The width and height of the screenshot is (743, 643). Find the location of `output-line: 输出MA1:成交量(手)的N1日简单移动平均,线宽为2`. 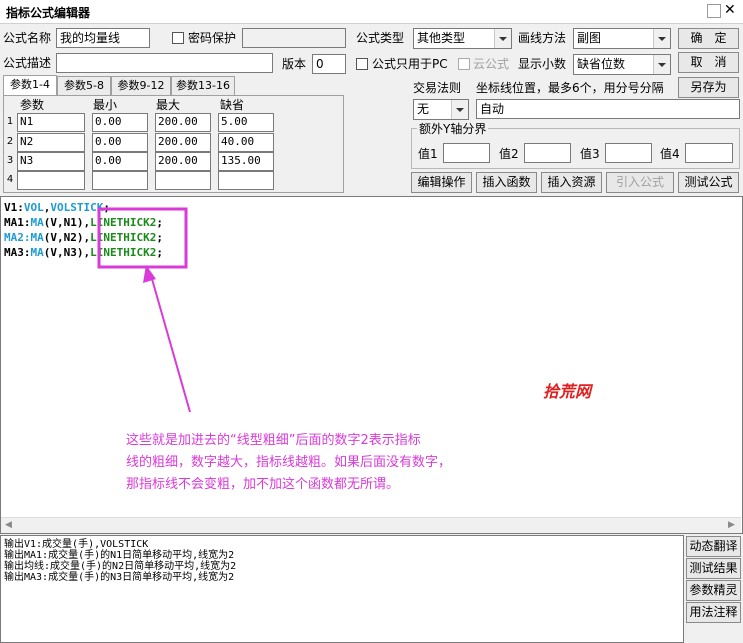

output-line: 输出MA1:成交量(手)的N1日简单移动平均,线宽为2 is located at coordinates (119, 555).